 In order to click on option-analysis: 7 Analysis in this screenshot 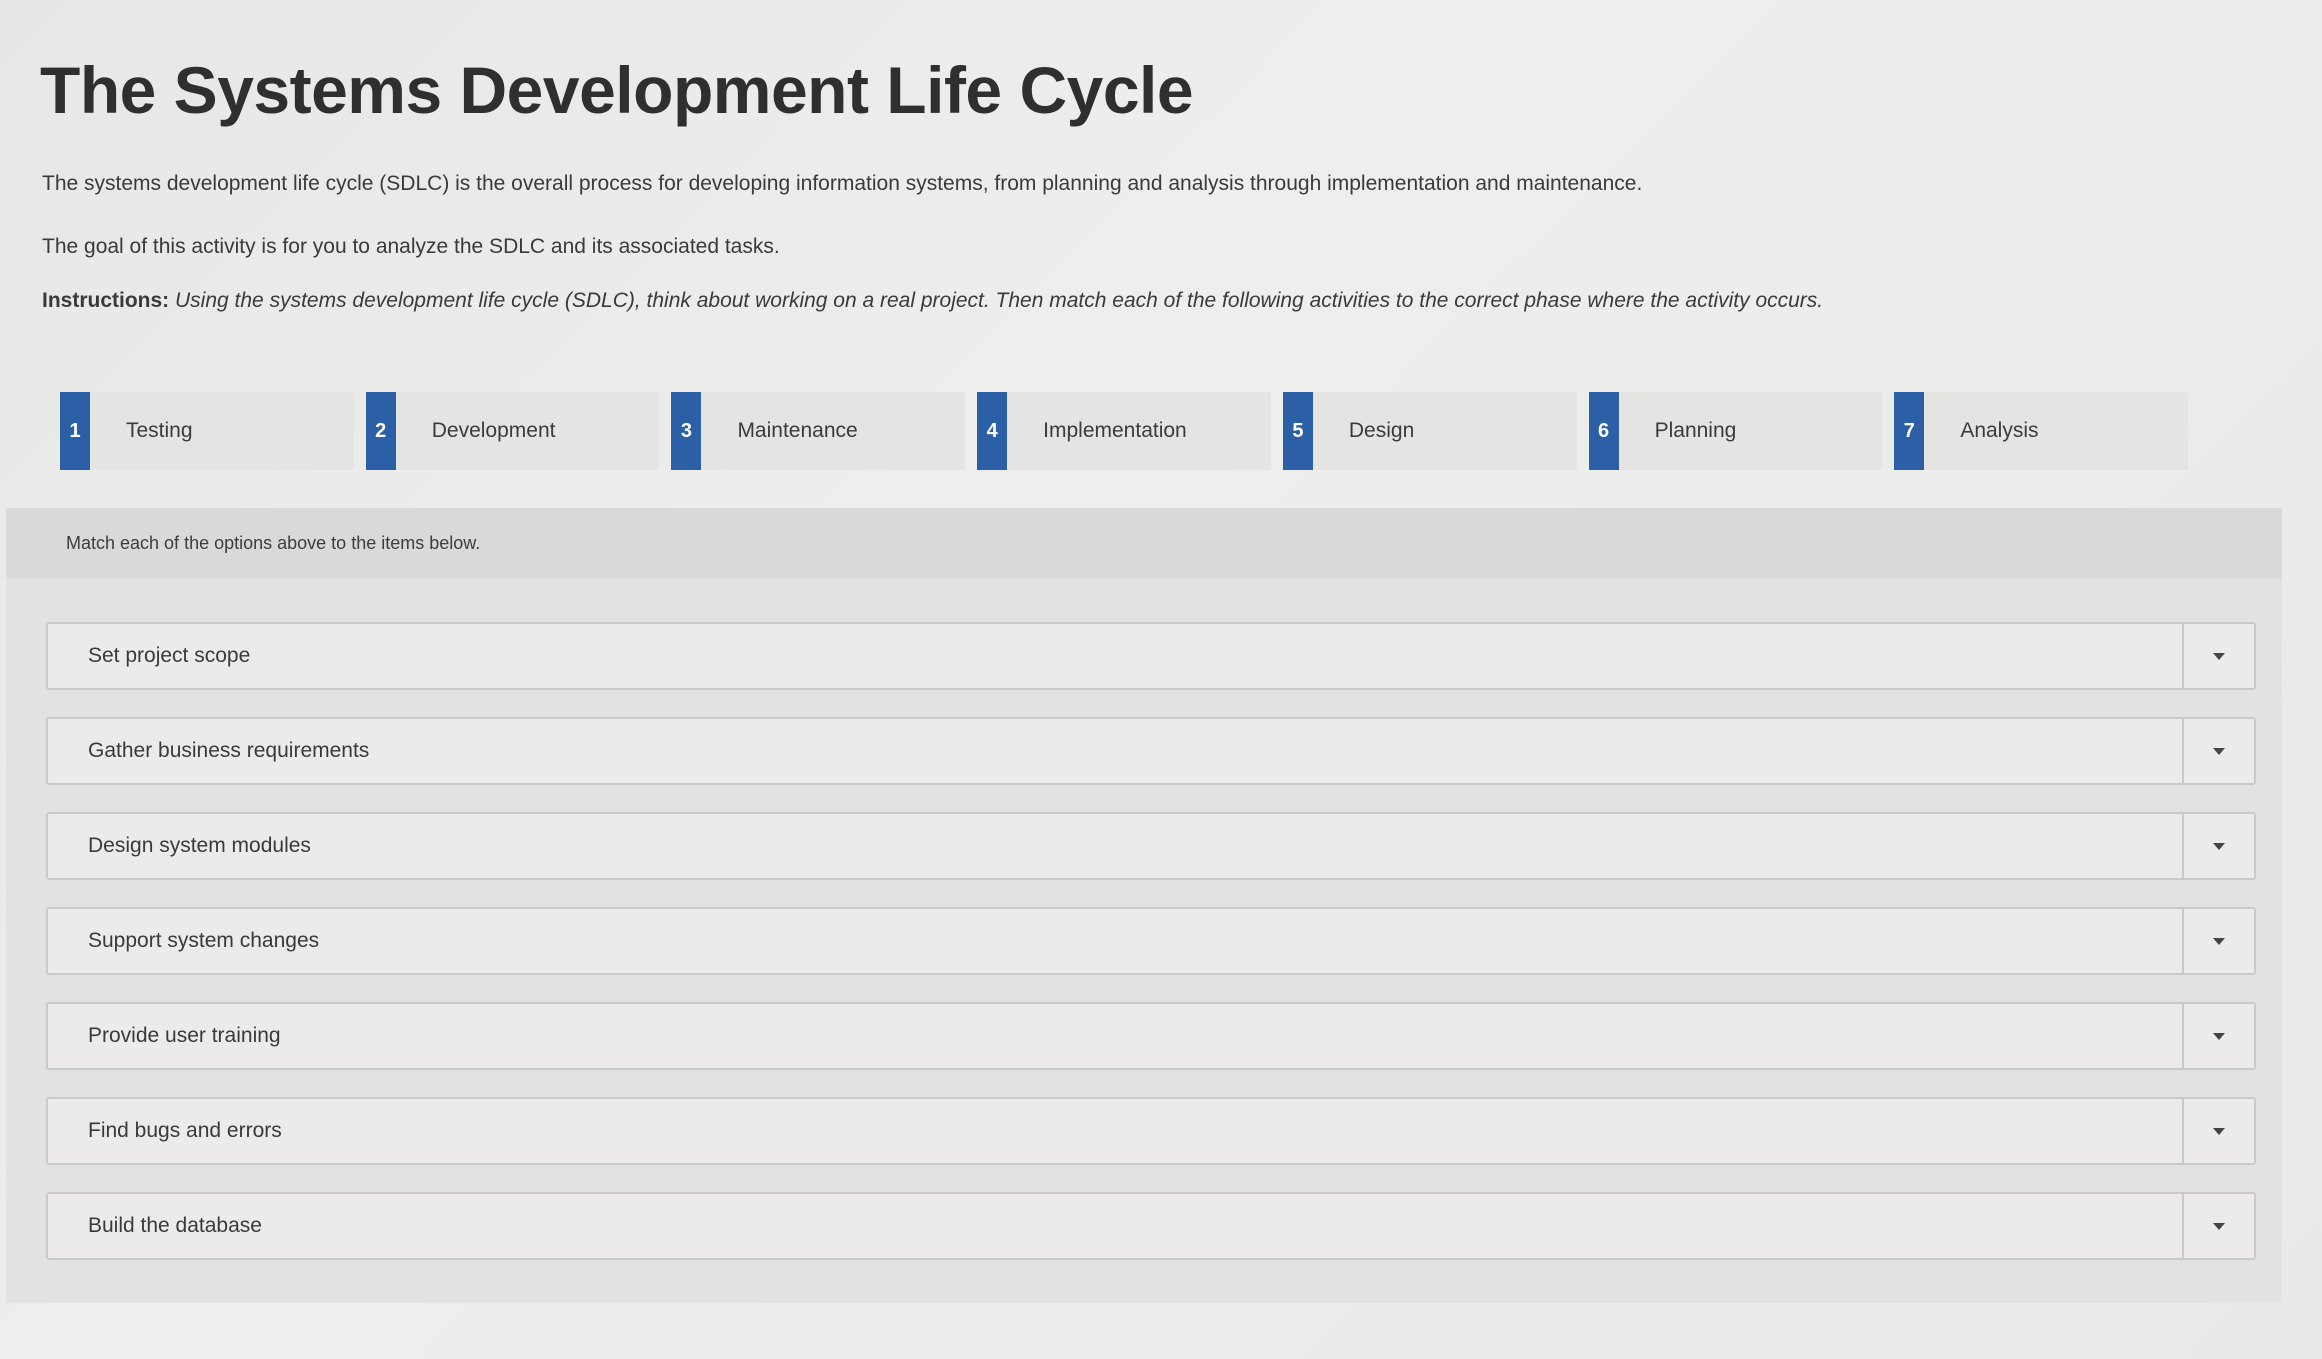, I will do `click(2041, 431)`.